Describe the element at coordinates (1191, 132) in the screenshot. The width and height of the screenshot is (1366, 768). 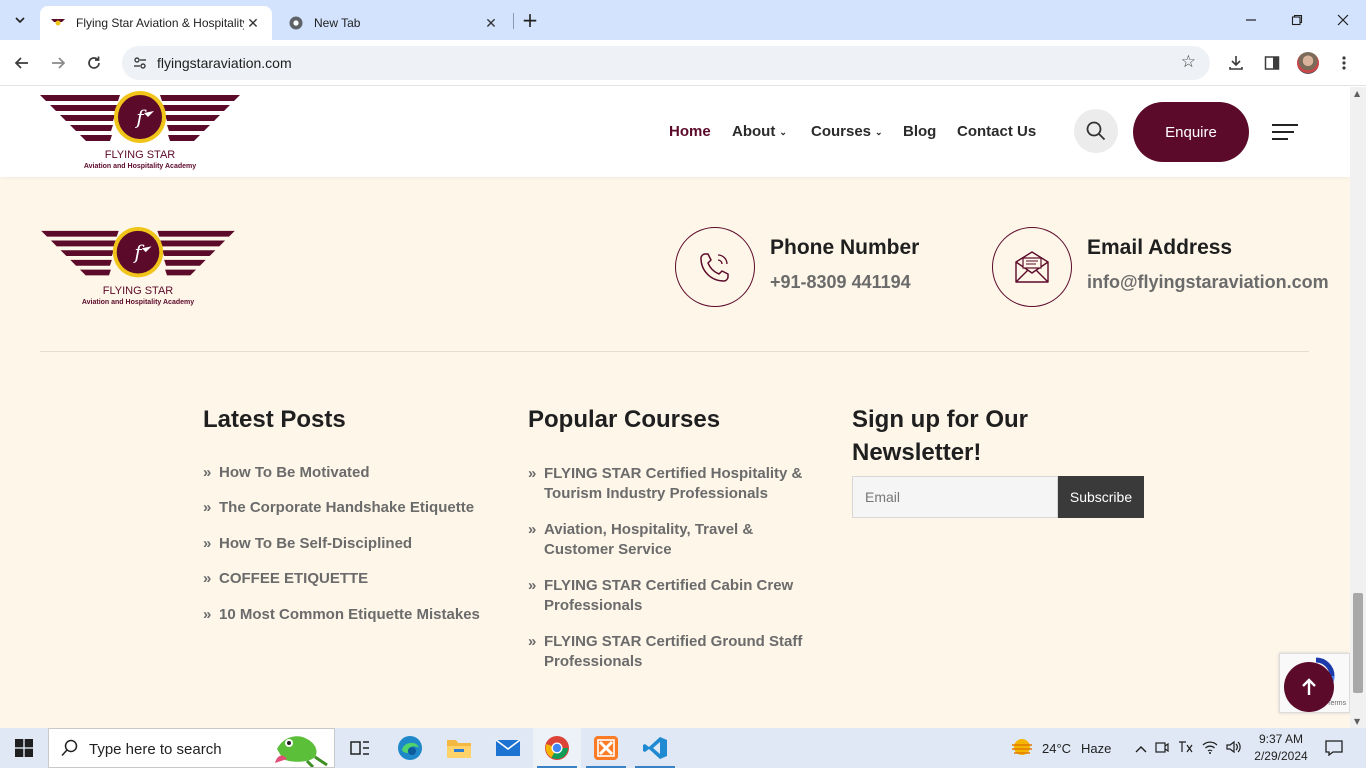
I see `enquire-button: Enquire` at that location.